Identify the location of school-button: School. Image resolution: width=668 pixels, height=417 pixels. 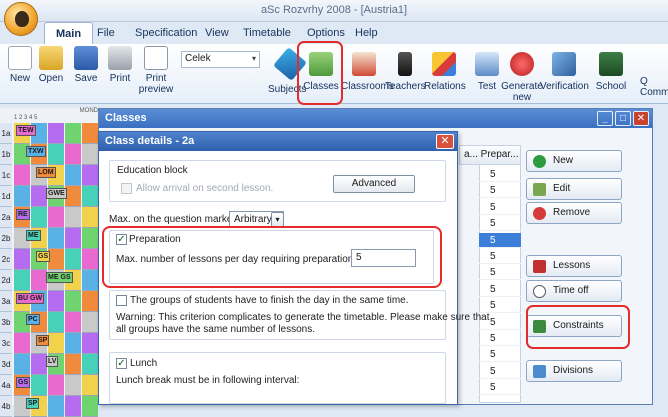
(611, 69).